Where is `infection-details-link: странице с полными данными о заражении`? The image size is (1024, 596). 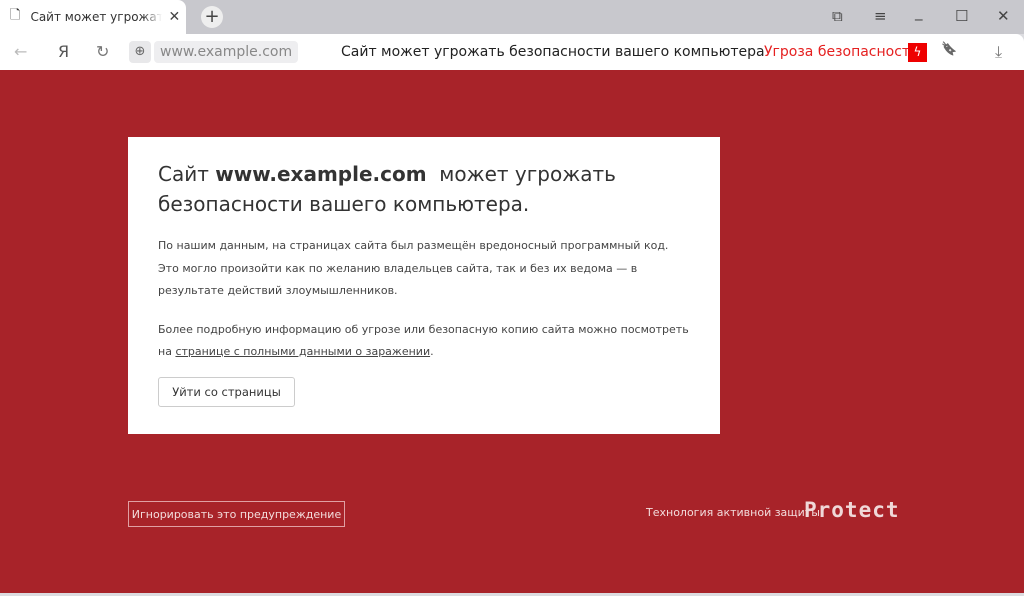
infection-details-link: странице с полными данными о заражении is located at coordinates (302, 351).